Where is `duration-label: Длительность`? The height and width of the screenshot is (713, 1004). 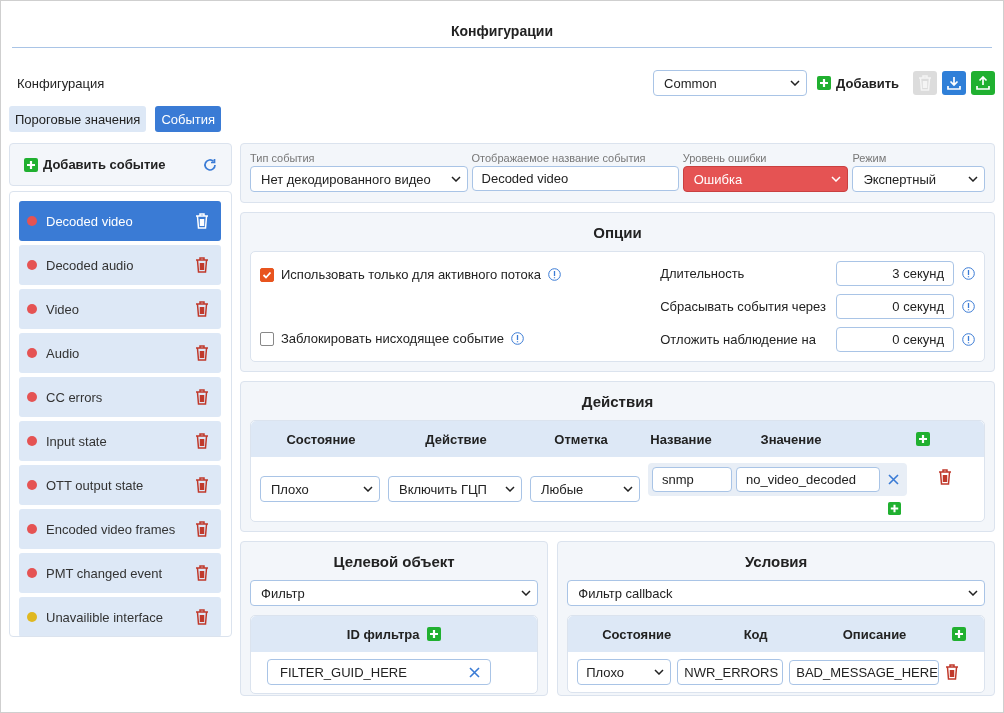
duration-label: Длительность is located at coordinates (703, 273).